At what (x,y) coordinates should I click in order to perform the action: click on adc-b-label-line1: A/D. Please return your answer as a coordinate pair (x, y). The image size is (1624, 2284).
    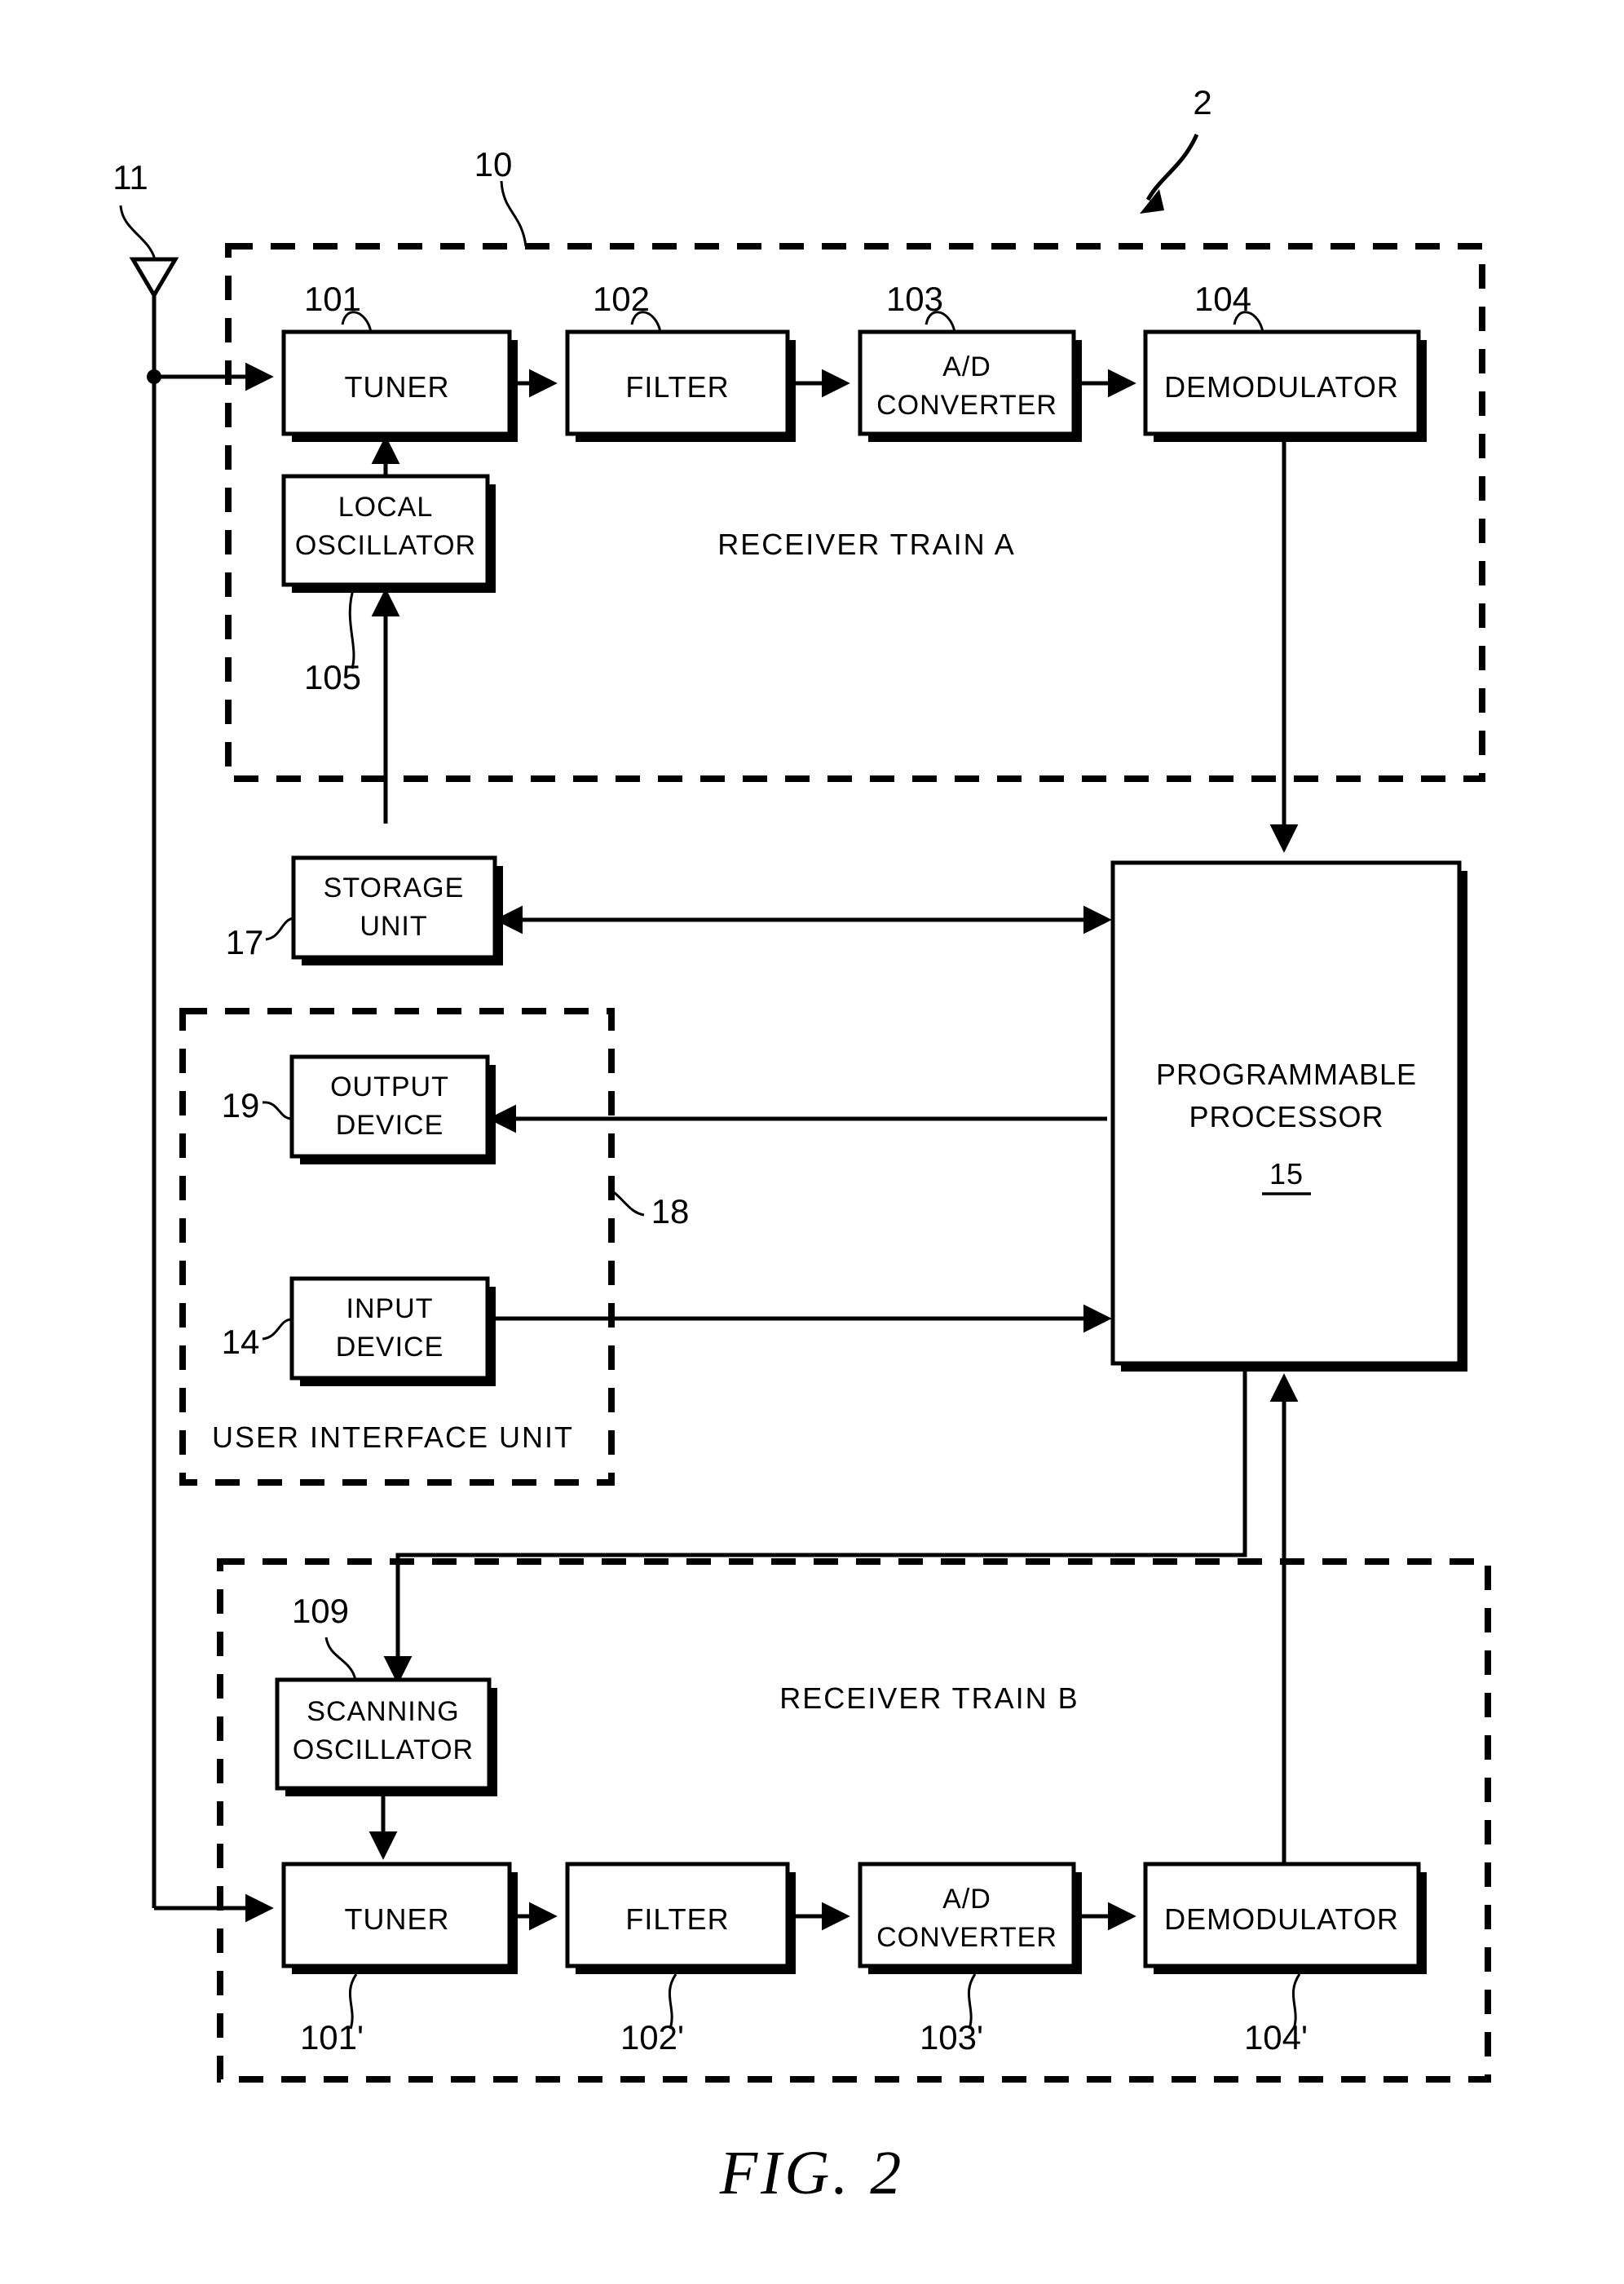
    Looking at the image, I should click on (966, 1899).